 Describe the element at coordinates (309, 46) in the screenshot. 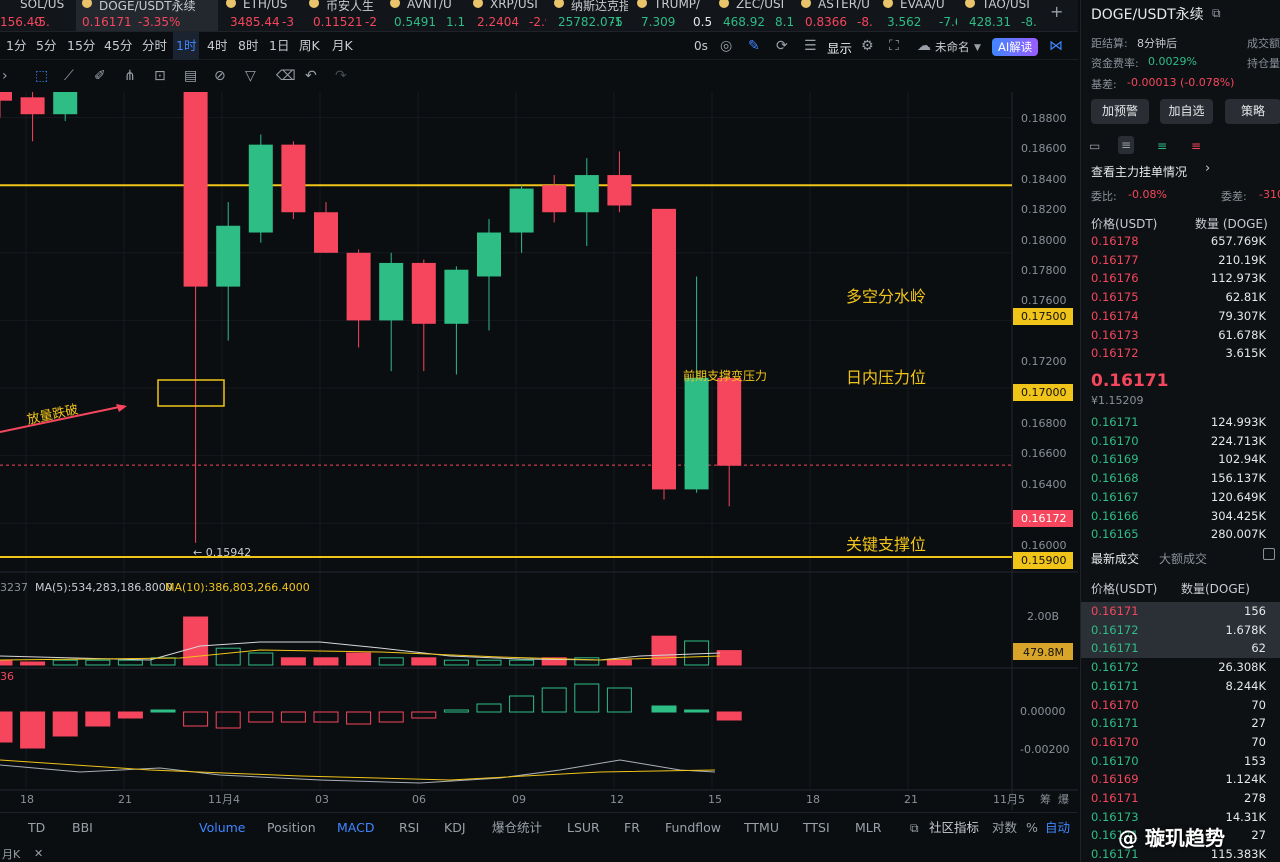

I see `timeframe-button: 周K` at that location.